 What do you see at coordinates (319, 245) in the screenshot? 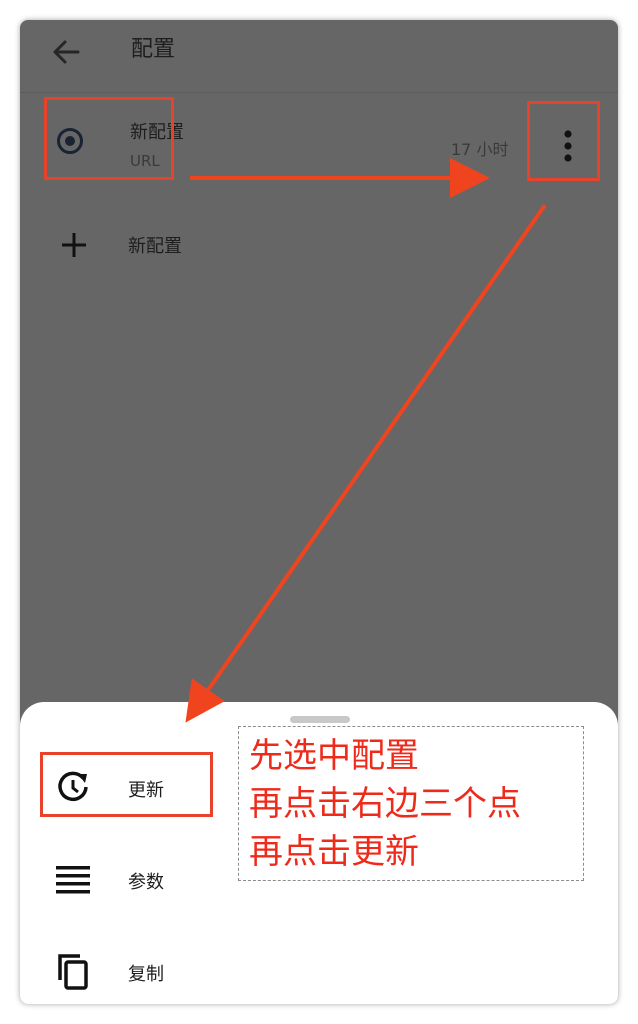
I see `new-profile-button: 新配置` at bounding box center [319, 245].